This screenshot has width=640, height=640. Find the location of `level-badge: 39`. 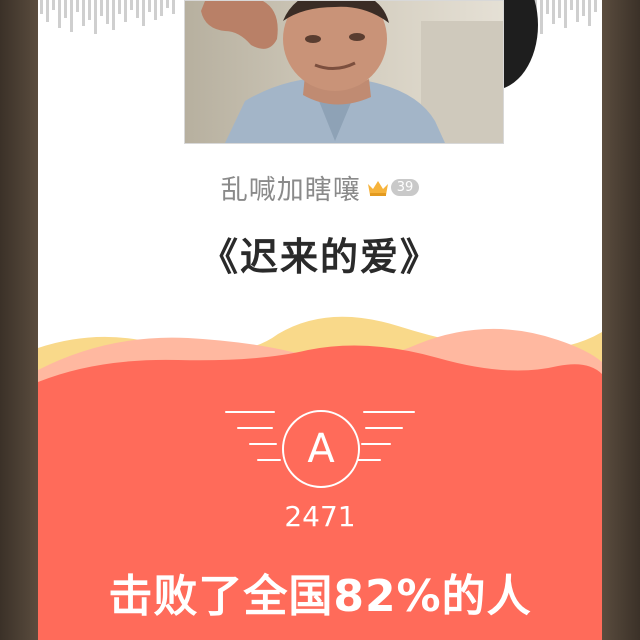

level-badge: 39 is located at coordinates (405, 187).